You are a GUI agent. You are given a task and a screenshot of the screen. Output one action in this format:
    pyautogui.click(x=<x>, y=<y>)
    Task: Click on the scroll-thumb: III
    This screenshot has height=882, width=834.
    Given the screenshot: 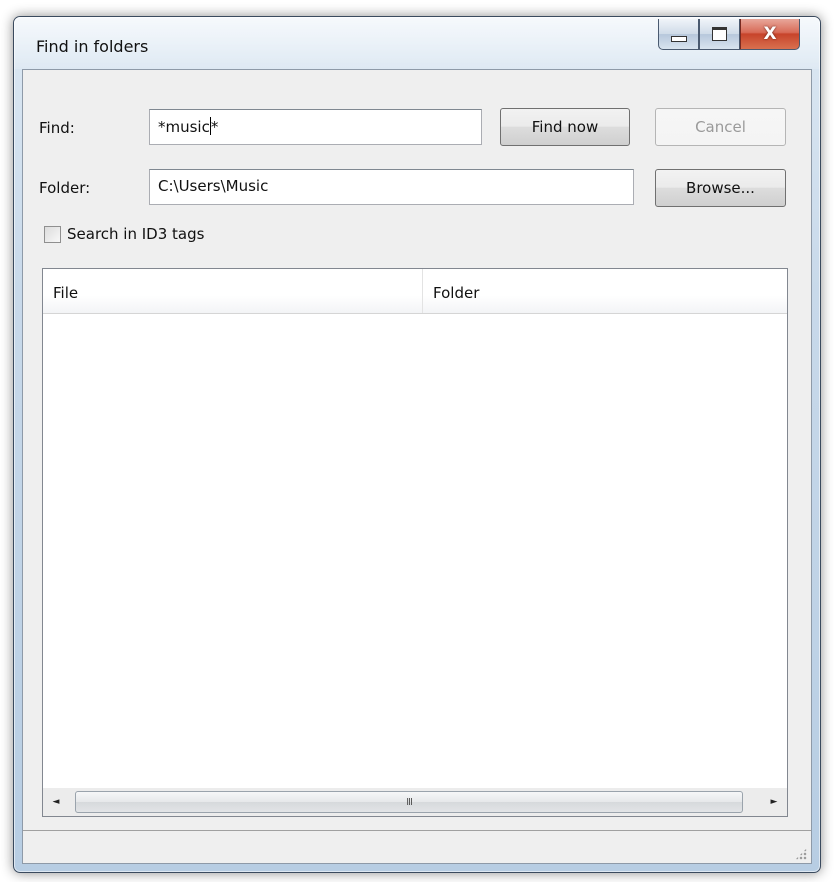 What is the action you would take?
    pyautogui.click(x=409, y=802)
    